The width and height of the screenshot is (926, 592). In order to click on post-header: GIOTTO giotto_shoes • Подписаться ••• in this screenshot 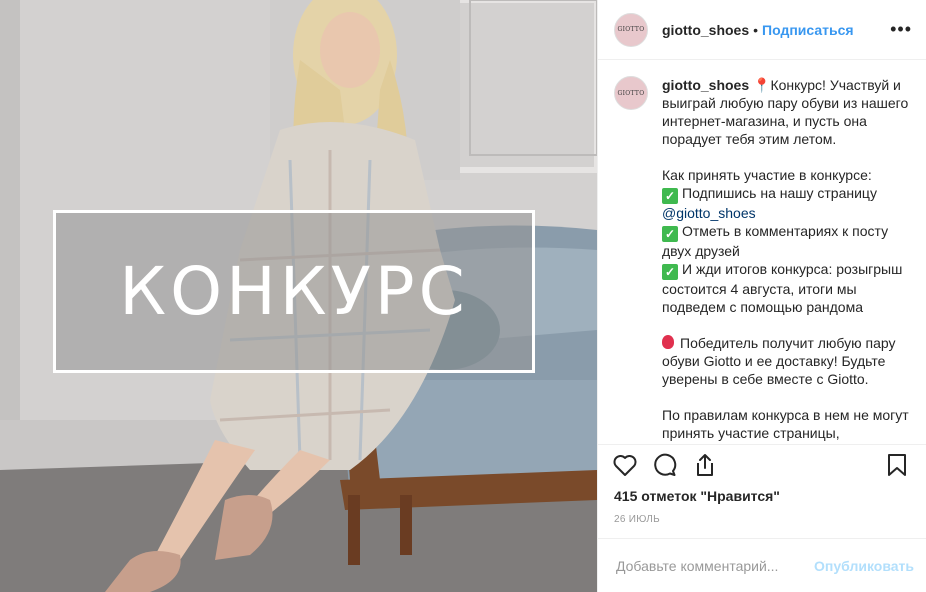, I will do `click(762, 30)`.